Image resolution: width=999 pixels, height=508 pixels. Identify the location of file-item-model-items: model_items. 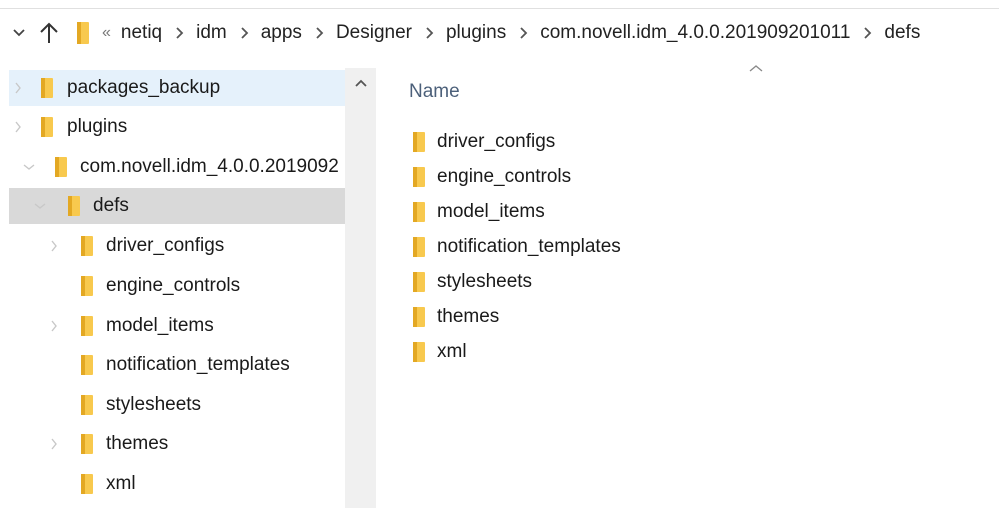
(478, 212).